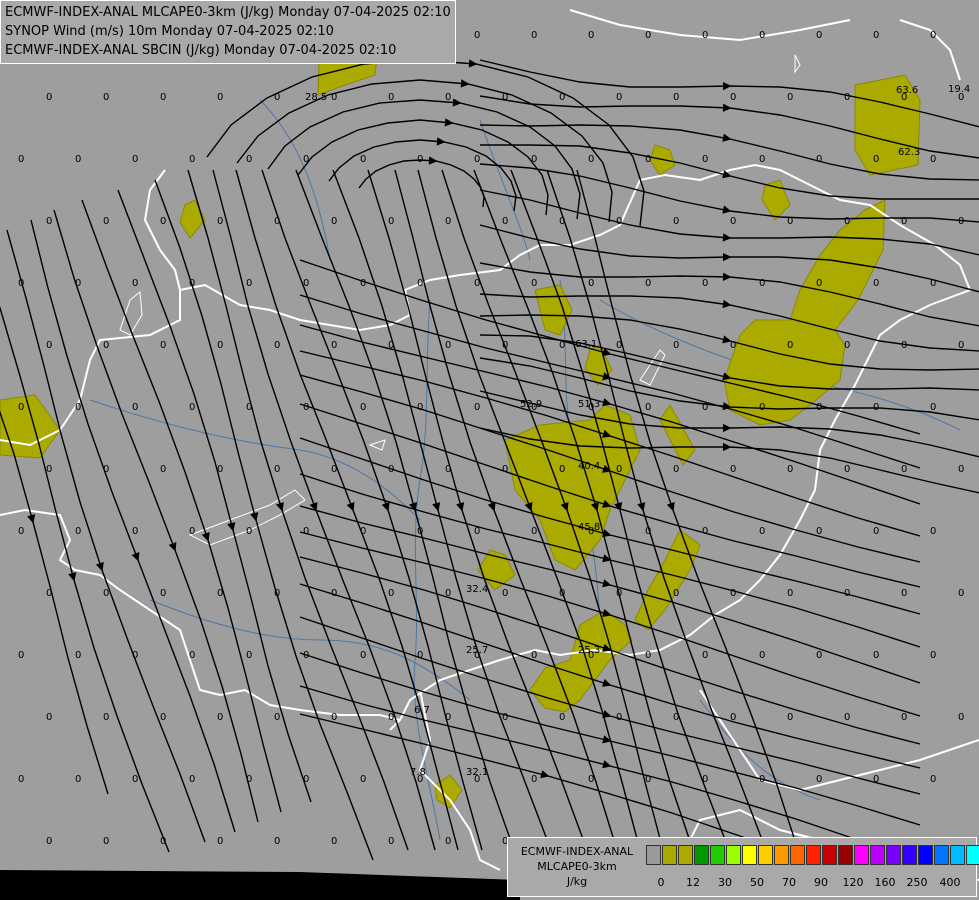 The width and height of the screenshot is (979, 900). I want to click on legend-tick-label: 50, so click(757, 882).